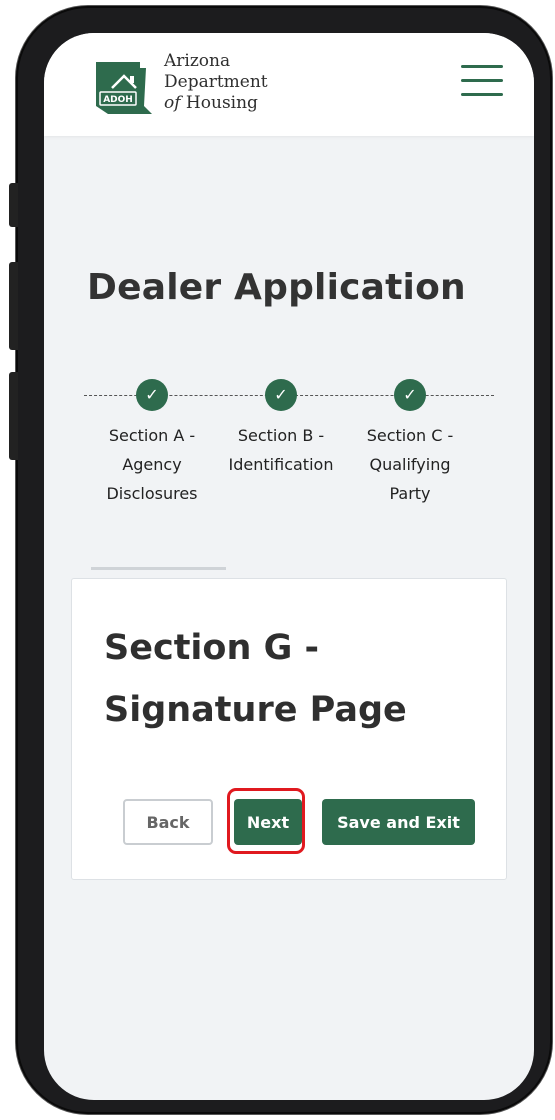 Image resolution: width=555 pixels, height=1120 pixels. I want to click on step-label-line: Party, so click(410, 493).